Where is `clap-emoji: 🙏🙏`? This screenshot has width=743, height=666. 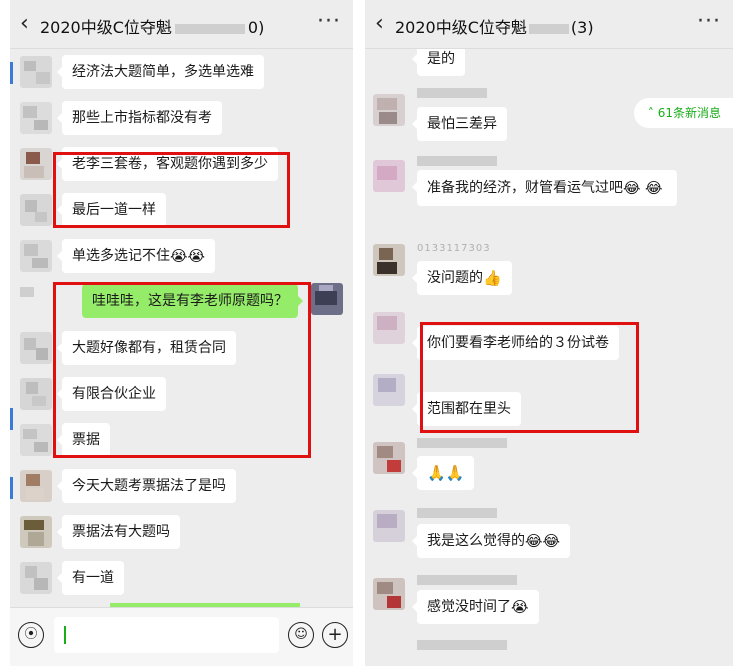 clap-emoji: 🙏🙏 is located at coordinates (446, 472).